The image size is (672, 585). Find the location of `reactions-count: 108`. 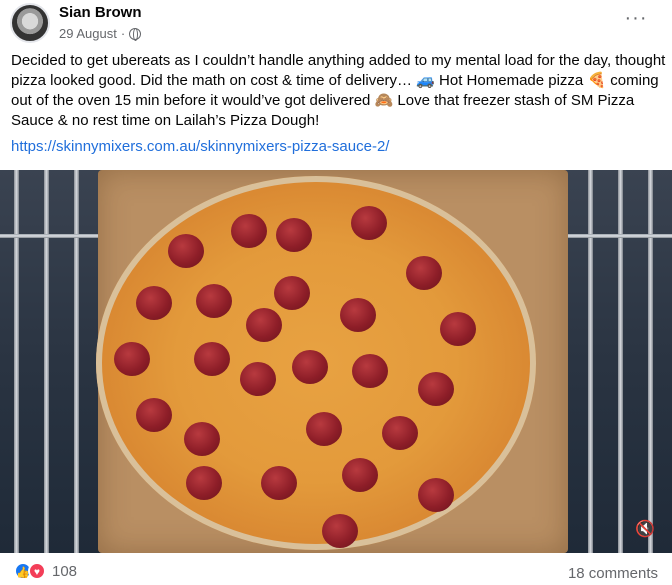

reactions-count: 108 is located at coordinates (64, 571).